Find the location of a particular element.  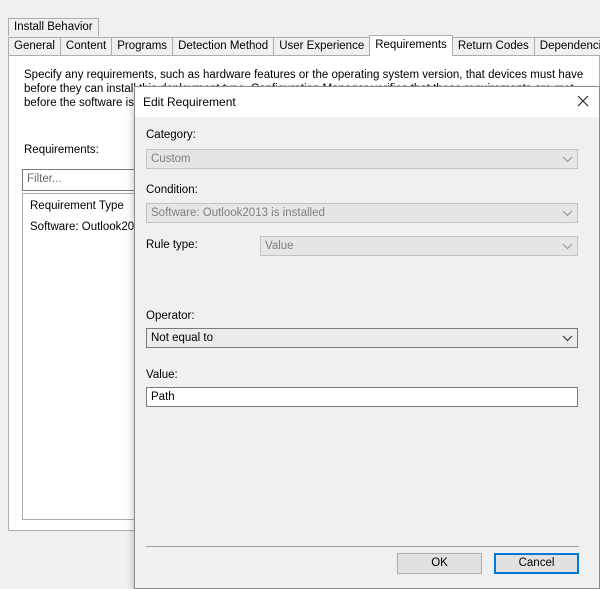

category-value: Custom is located at coordinates (171, 159).